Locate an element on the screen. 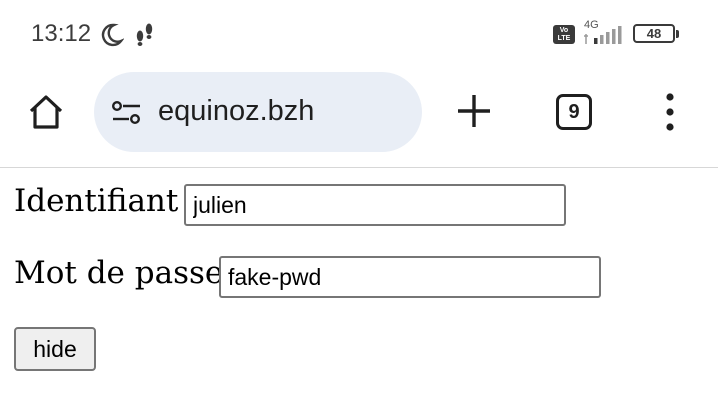 Image resolution: width=718 pixels, height=420 pixels. more-menu-icon is located at coordinates (670, 112).